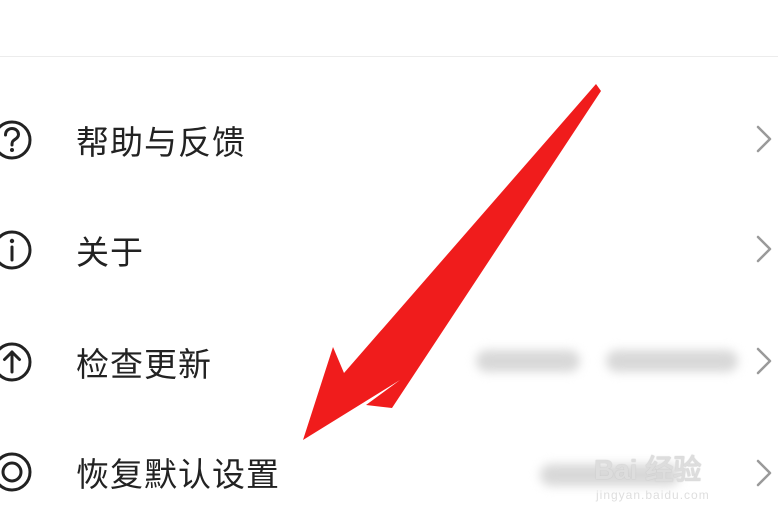 Image resolution: width=778 pixels, height=530 pixels. Describe the element at coordinates (161, 142) in the screenshot. I see `menu-item-label: 帮助与反馈` at that location.